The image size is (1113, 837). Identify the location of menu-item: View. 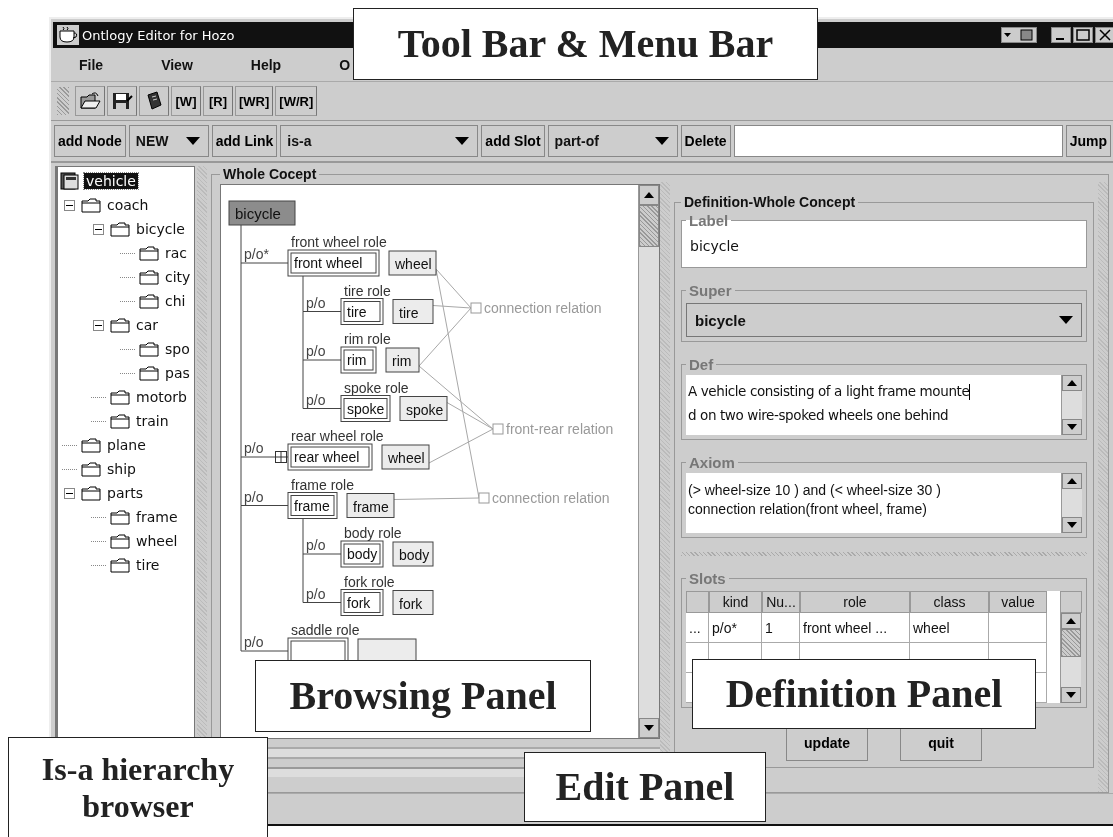
(177, 64).